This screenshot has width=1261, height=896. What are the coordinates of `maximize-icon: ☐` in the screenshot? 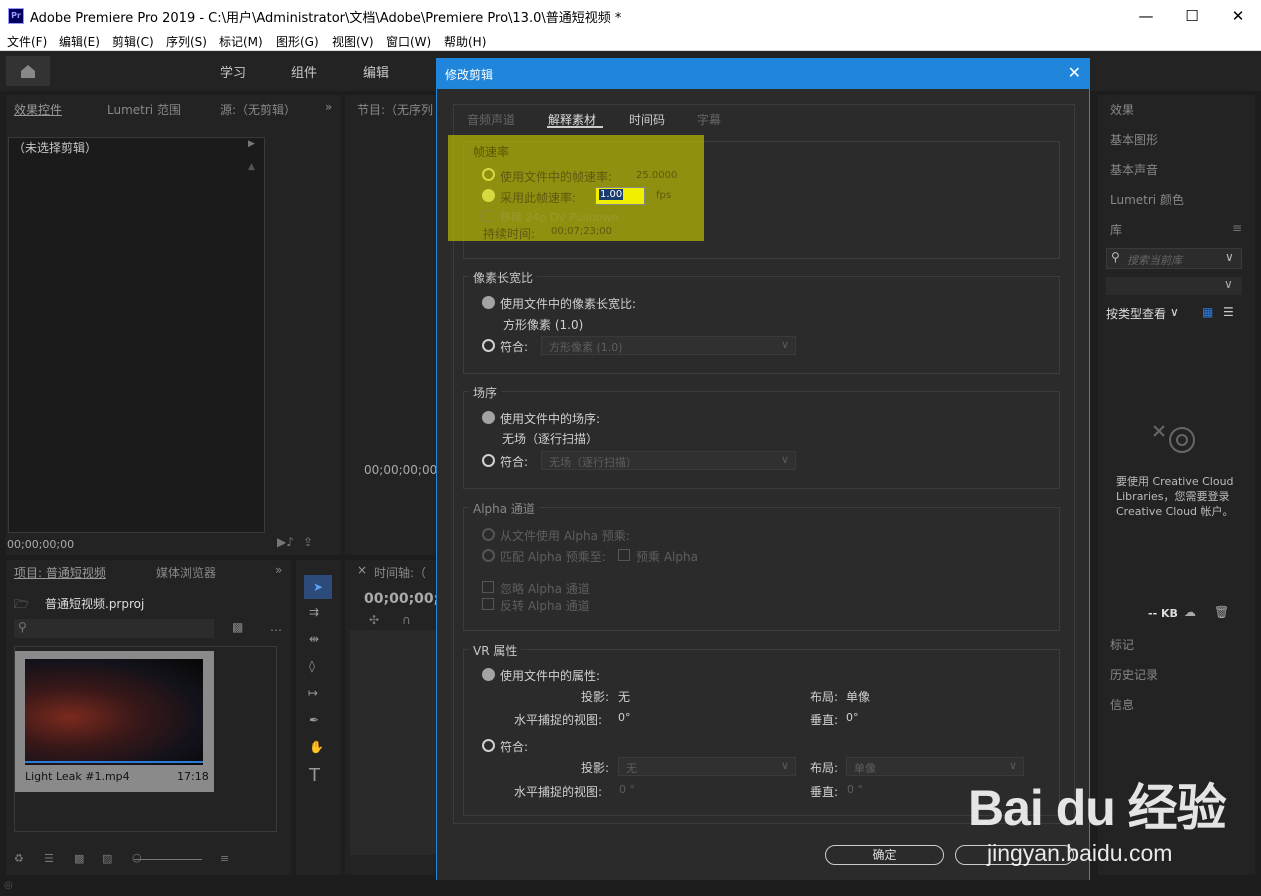 It's located at (1192, 16).